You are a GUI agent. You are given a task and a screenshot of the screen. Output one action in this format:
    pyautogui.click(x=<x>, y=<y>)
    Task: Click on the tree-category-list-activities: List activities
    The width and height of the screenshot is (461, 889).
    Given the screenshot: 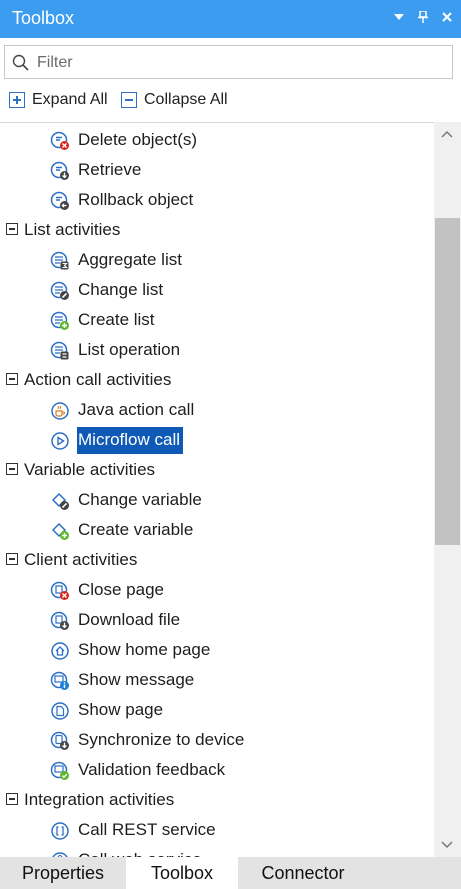 What is the action you would take?
    pyautogui.click(x=217, y=230)
    